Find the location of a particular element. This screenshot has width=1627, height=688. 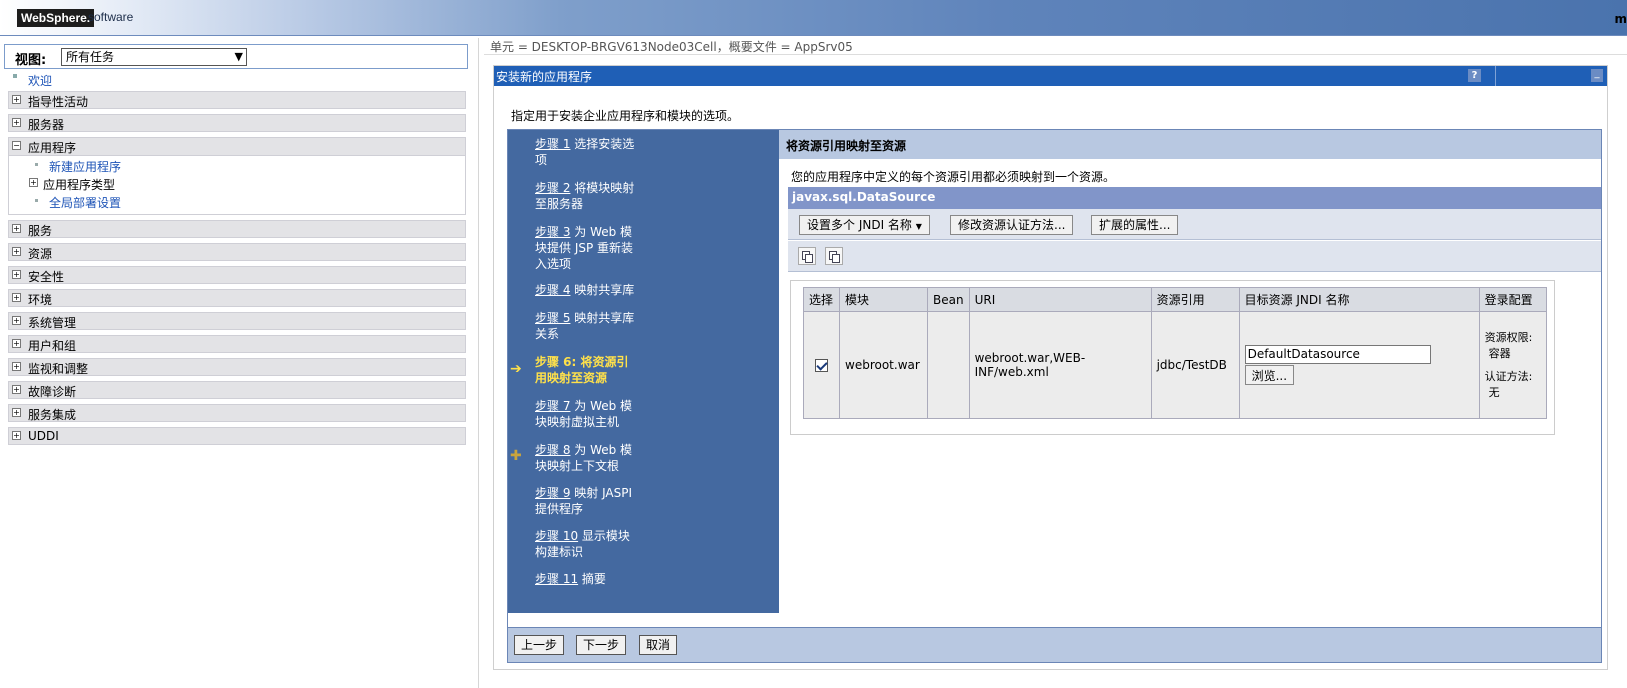

step-10-link: 步骤 10 显示模块 构建标识 is located at coordinates (597, 544).